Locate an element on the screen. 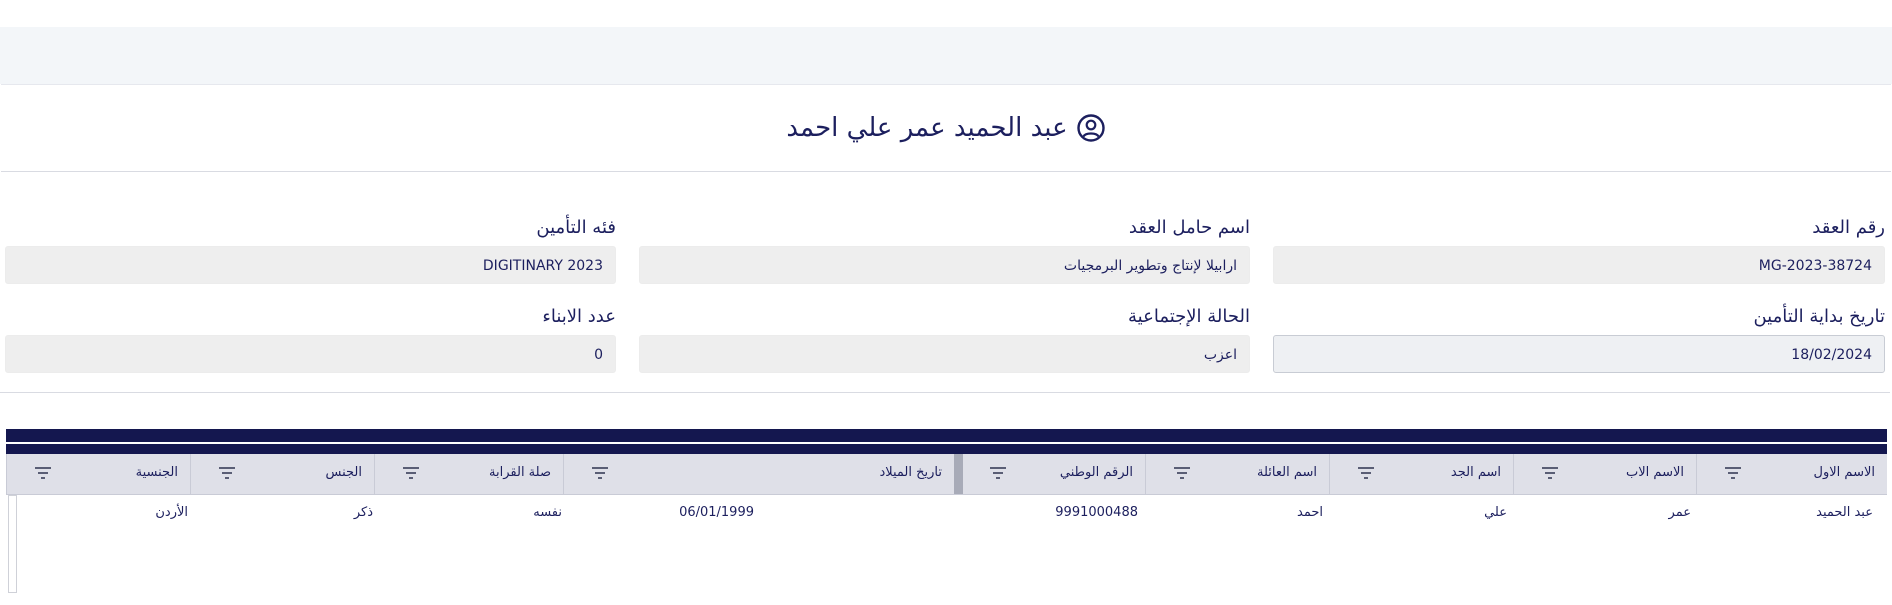 The height and width of the screenshot is (605, 1892). beneficiary-title: عبد الحميد عمر علي احمد is located at coordinates (945, 128).